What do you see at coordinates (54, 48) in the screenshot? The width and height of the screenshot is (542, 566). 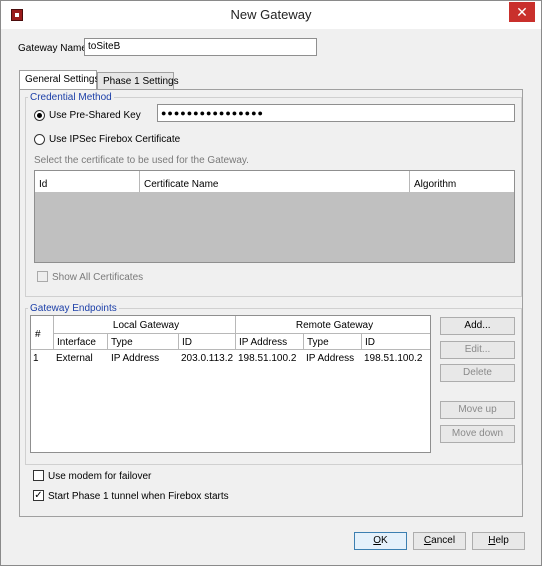 I see `gateway-name-label: Gateway Name:` at bounding box center [54, 48].